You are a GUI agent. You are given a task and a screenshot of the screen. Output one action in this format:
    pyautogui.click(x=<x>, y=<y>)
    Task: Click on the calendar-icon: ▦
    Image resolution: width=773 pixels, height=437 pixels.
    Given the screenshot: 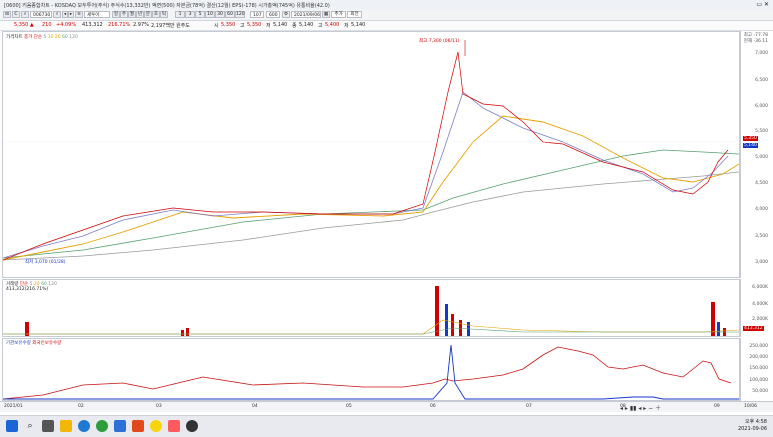 What is the action you would take?
    pyautogui.click(x=326, y=14)
    